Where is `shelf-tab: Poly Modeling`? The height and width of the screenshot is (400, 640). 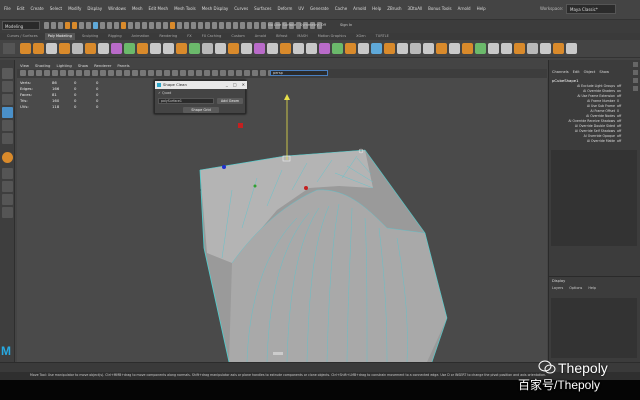
shelf-tab: Poly Modeling is located at coordinates (59, 36).